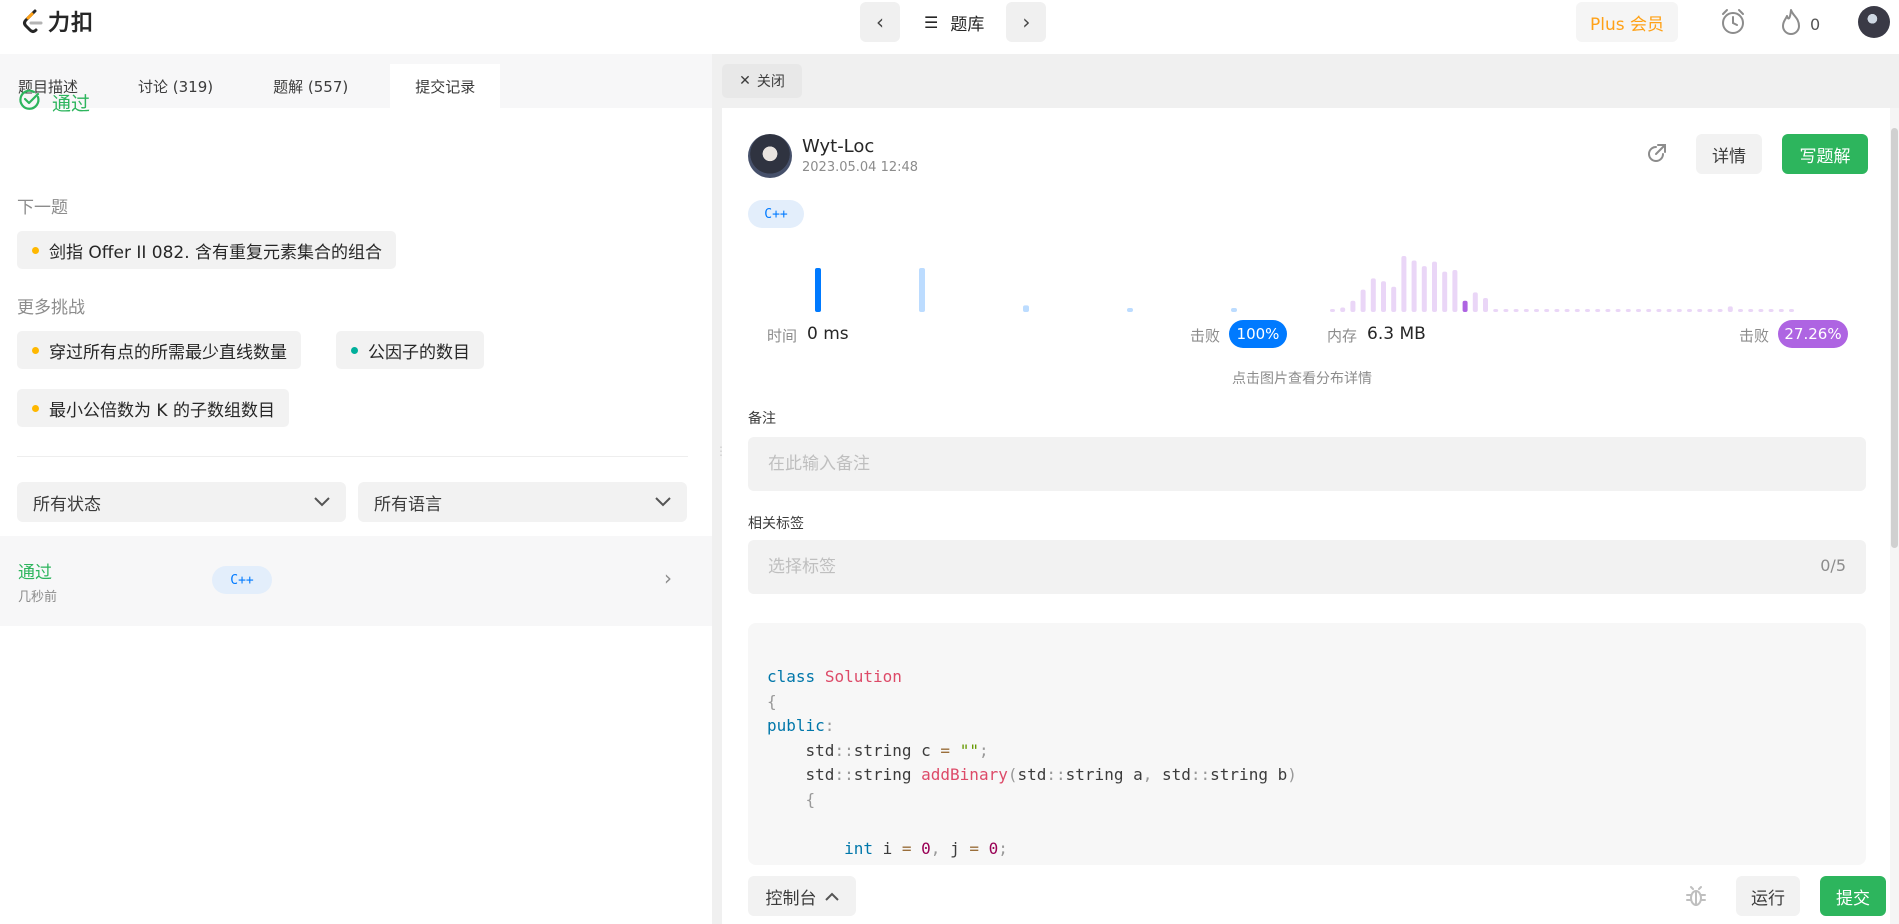 Image resolution: width=1899 pixels, height=924 pixels. I want to click on plus-member-button: Plus 会员, so click(1627, 22).